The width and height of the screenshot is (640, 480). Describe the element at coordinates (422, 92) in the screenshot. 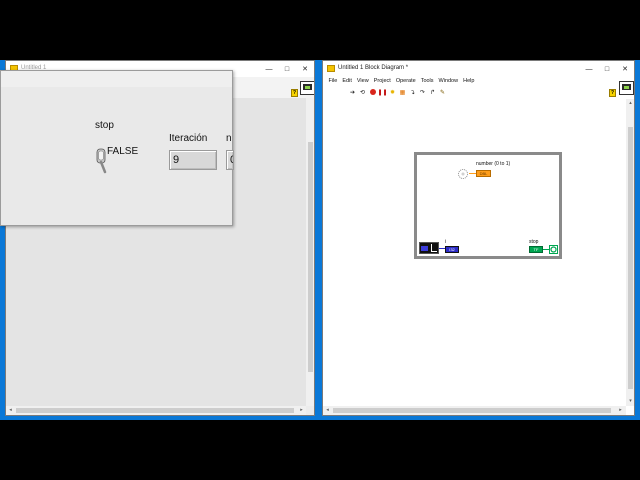

I see `step-over-icon: ↷` at that location.